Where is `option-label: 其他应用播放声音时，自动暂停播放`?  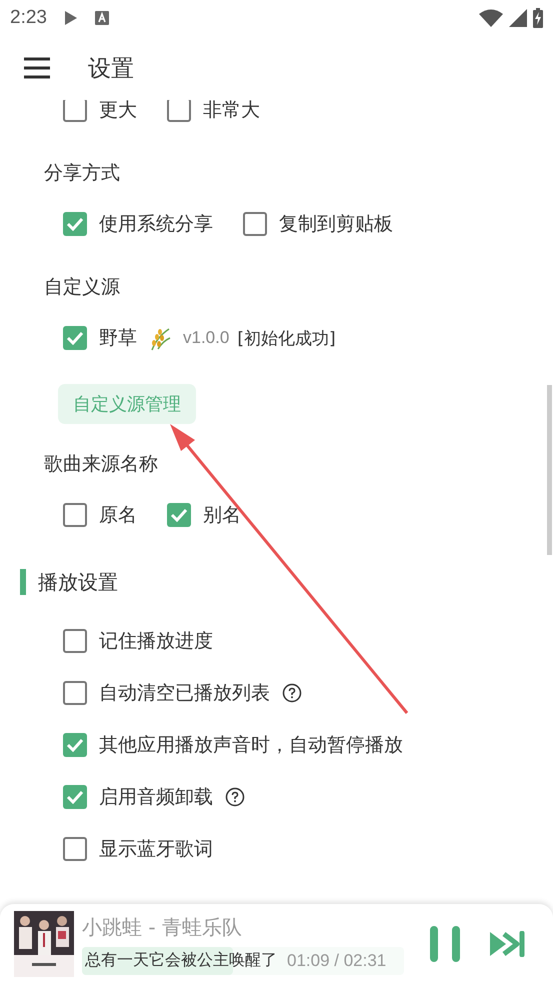
option-label: 其他应用播放声音时，自动暂停播放 is located at coordinates (251, 745).